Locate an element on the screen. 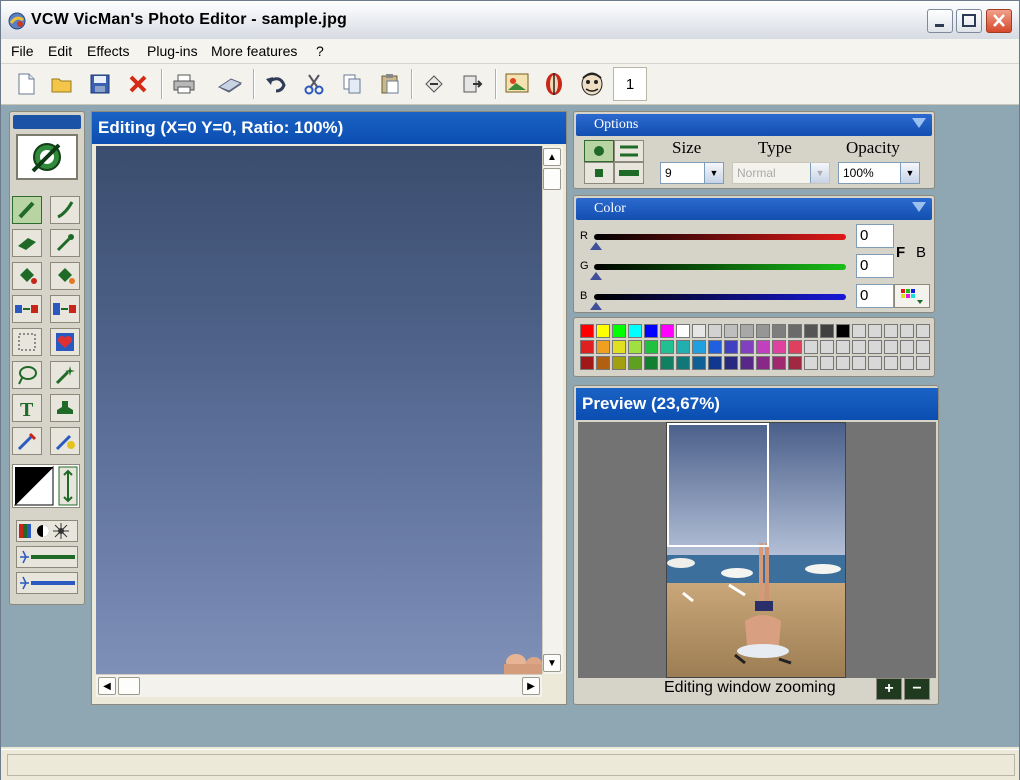 Image resolution: width=1020 pixels, height=780 pixels. tool-palette-header is located at coordinates (47, 122).